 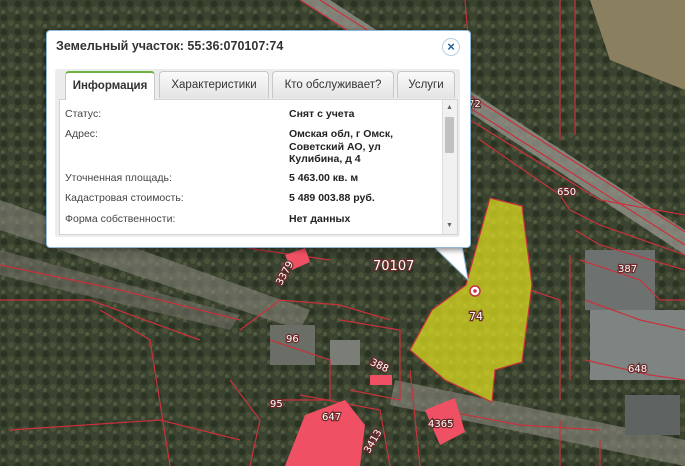 What do you see at coordinates (214, 84) in the screenshot?
I see `tab-characteristics: Характеристики` at bounding box center [214, 84].